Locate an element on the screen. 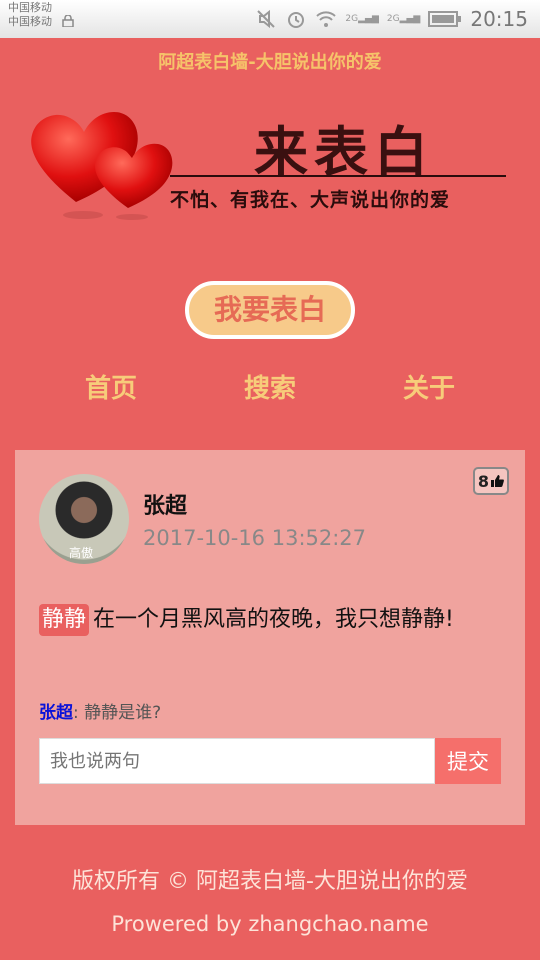 This screenshot has width=540, height=960. comment-item: 张超: 静静是谁? is located at coordinates (100, 710).